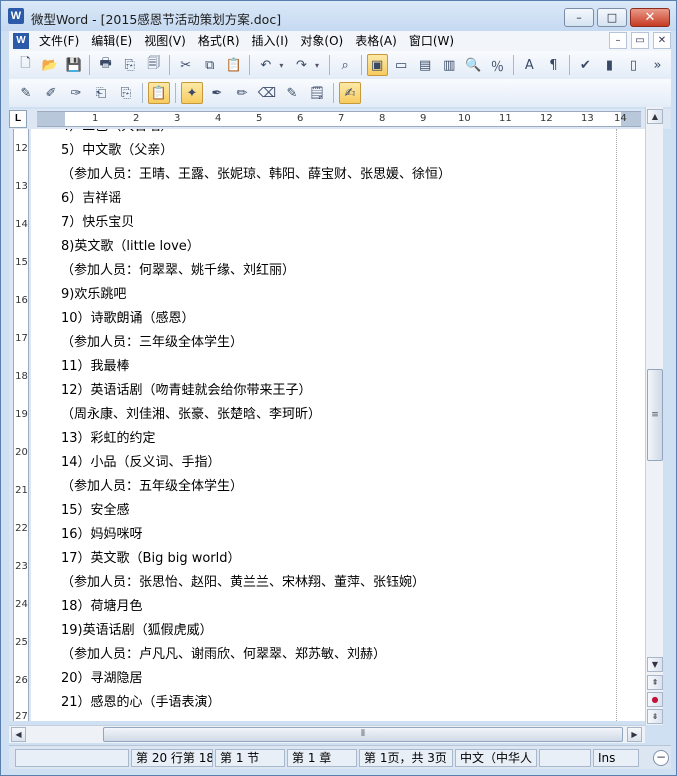 The width and height of the screenshot is (677, 776). Describe the element at coordinates (616, 758) in the screenshot. I see `status-insert-mode: Ins` at that location.